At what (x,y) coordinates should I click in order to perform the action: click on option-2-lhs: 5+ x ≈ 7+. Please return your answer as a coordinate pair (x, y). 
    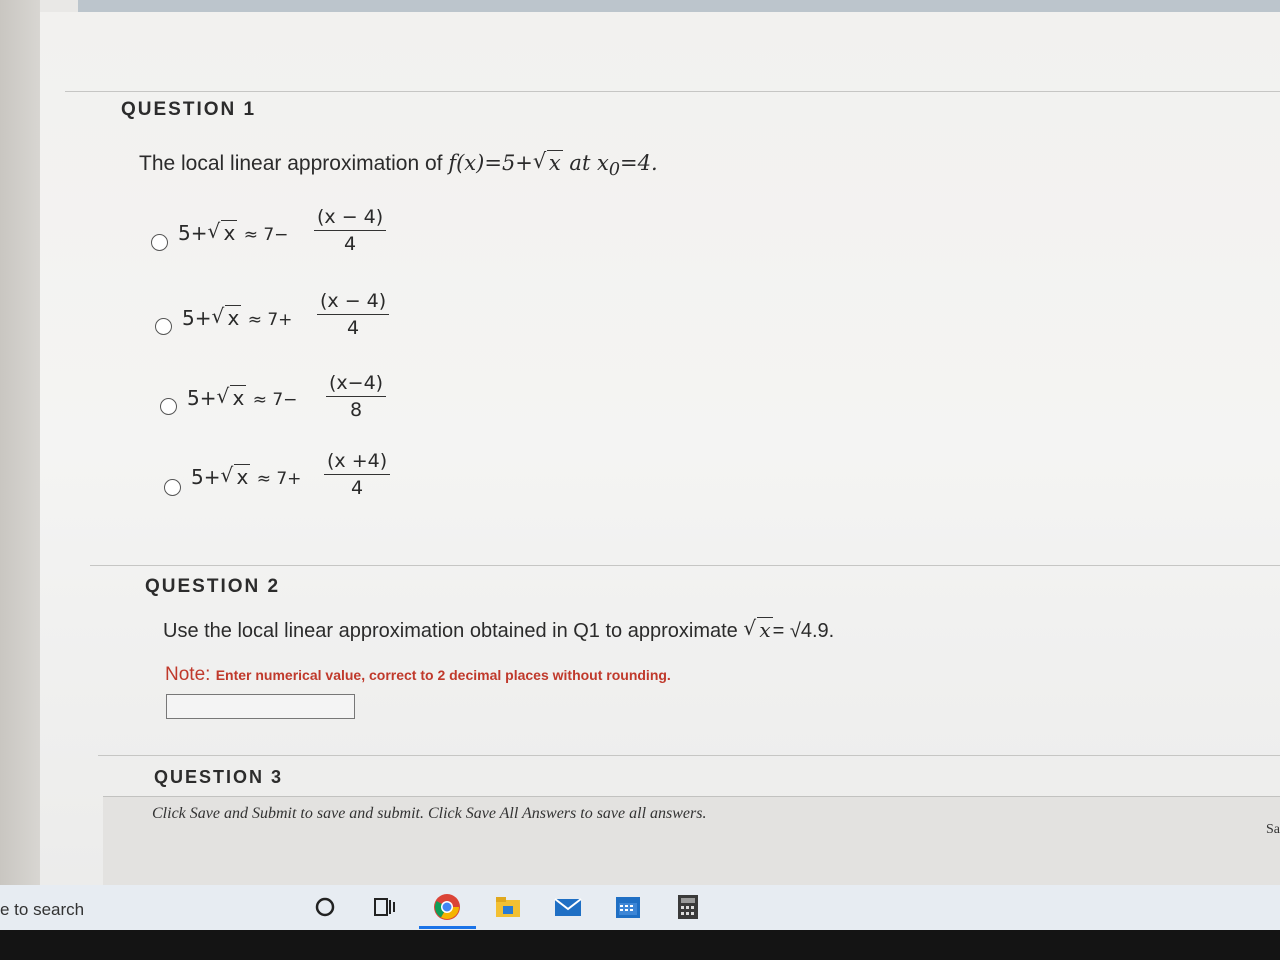
    Looking at the image, I should click on (237, 317).